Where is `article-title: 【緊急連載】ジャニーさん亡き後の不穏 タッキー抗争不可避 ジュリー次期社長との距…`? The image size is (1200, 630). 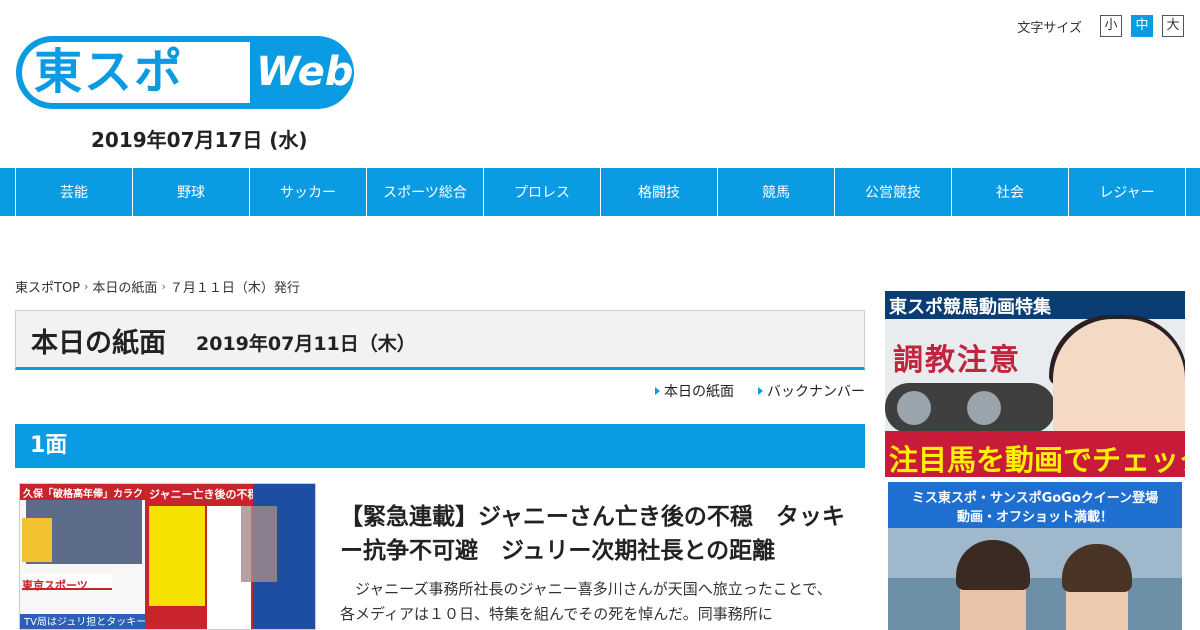
article-title: 【緊急連載】ジャニーさん亡き後の不穏 タッキー抗争不可避 ジュリー次期社長との距… is located at coordinates (592, 534).